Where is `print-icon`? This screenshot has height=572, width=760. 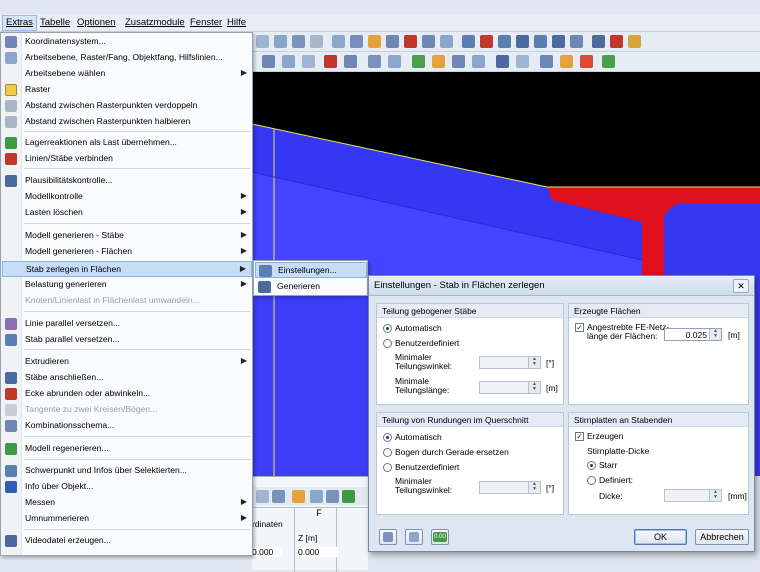 print-icon is located at coordinates (316, 41).